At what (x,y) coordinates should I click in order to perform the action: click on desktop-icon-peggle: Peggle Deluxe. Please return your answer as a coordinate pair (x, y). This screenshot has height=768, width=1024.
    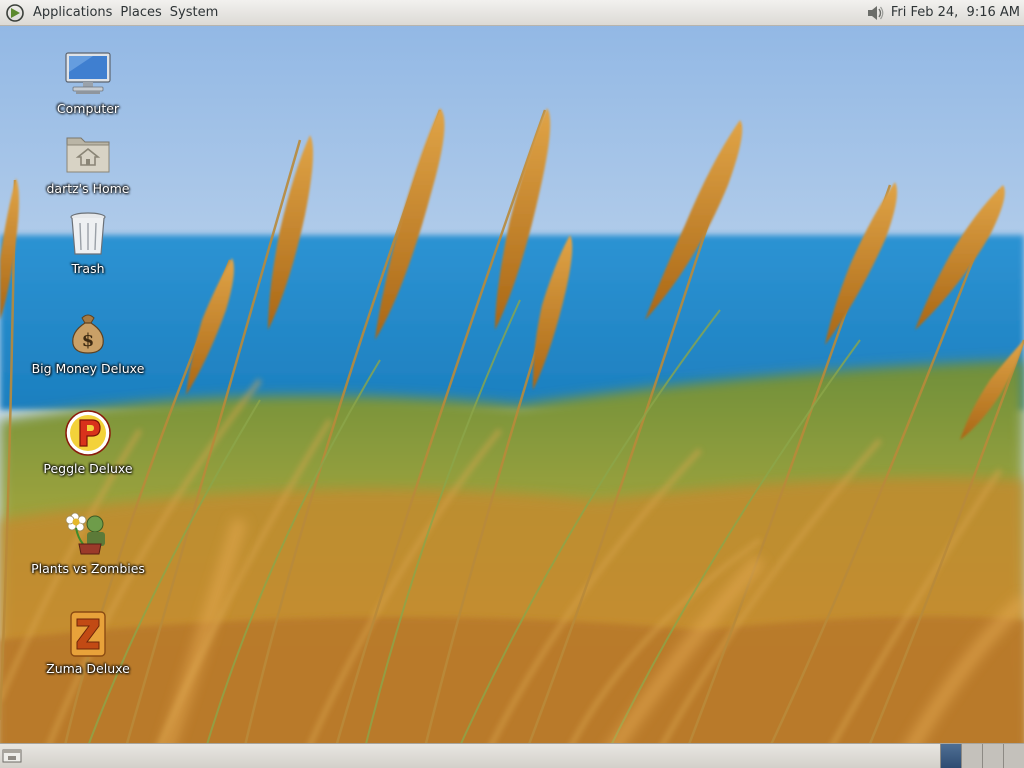
    Looking at the image, I should click on (88, 441).